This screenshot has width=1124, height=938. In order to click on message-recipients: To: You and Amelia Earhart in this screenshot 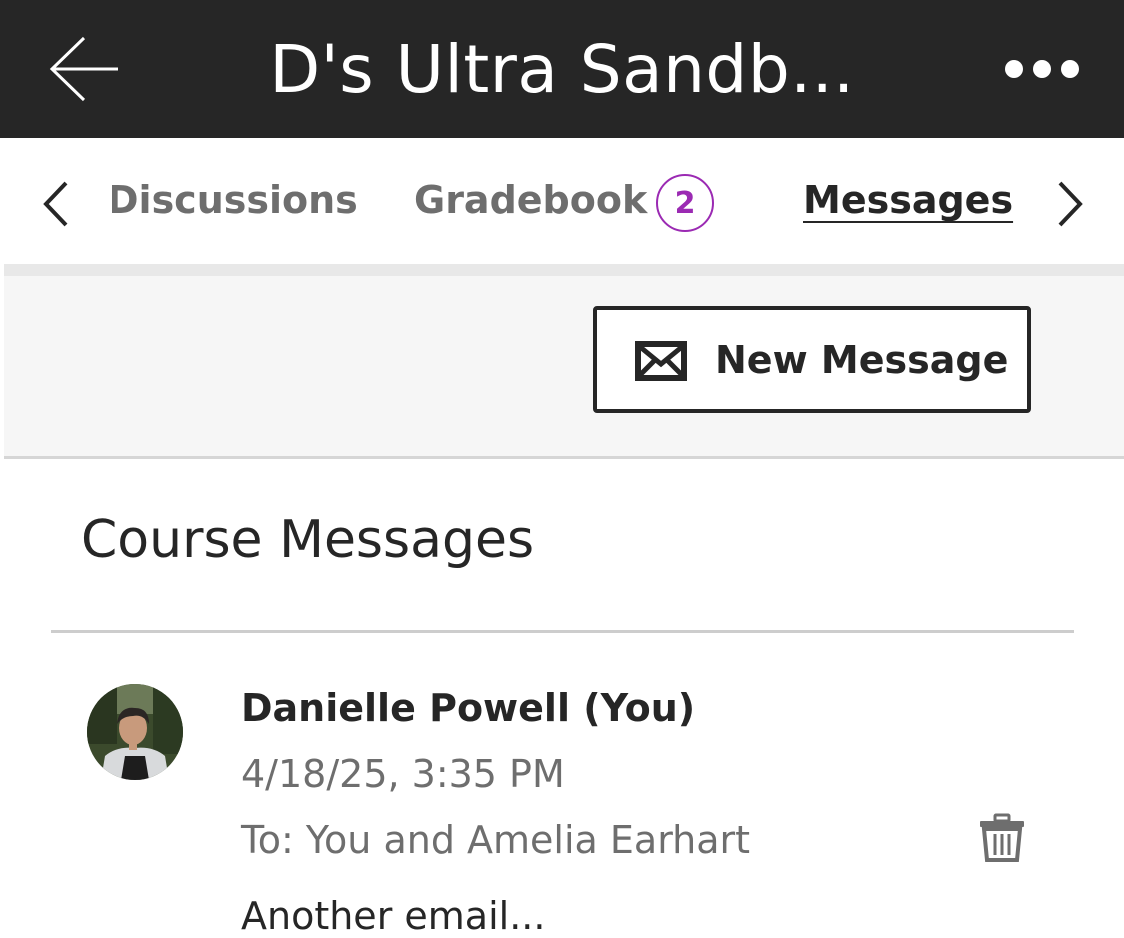, I will do `click(496, 840)`.